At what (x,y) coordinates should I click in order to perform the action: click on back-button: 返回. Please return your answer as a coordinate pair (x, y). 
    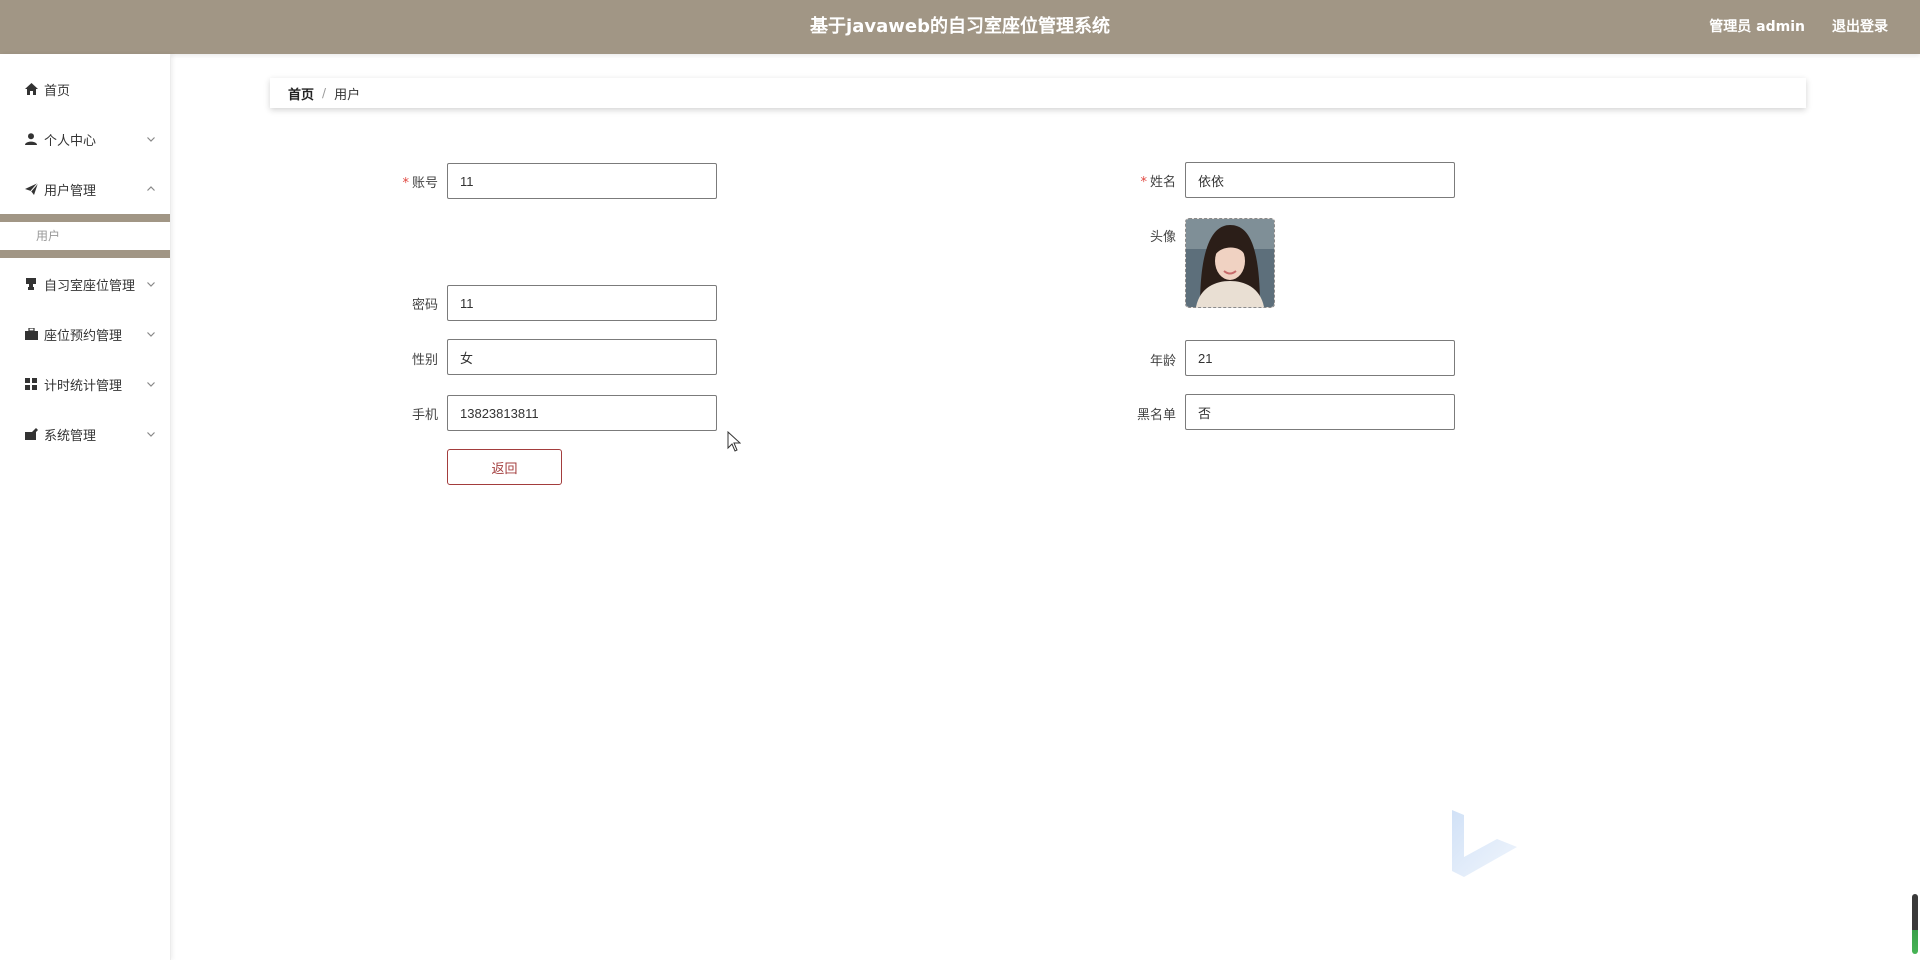
    Looking at the image, I should click on (504, 467).